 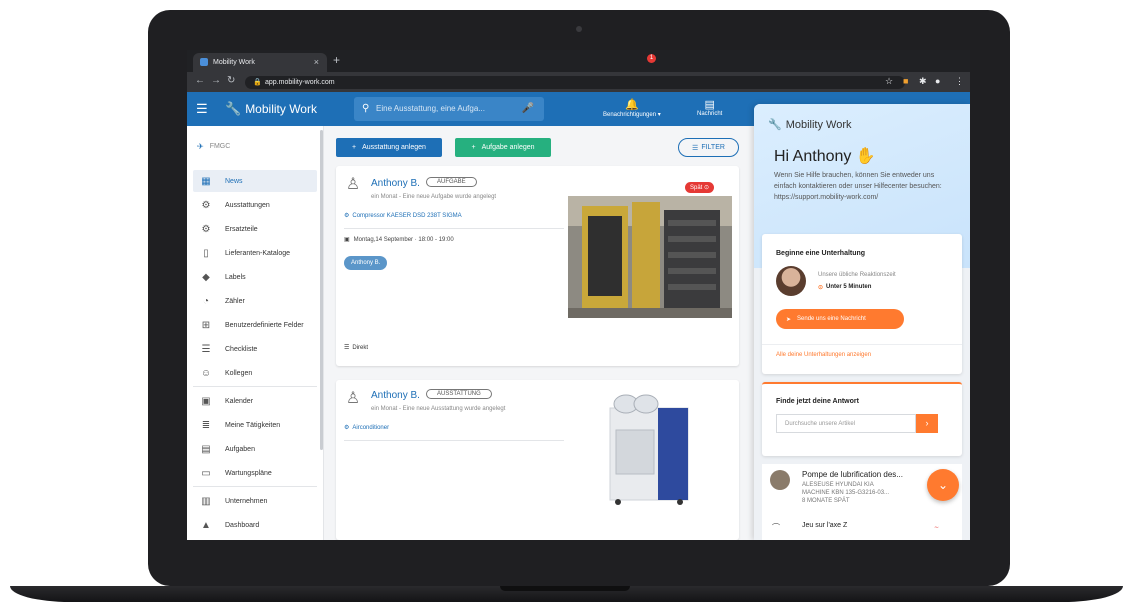 I want to click on equipment-icon: ⚙, so click(x=347, y=216).